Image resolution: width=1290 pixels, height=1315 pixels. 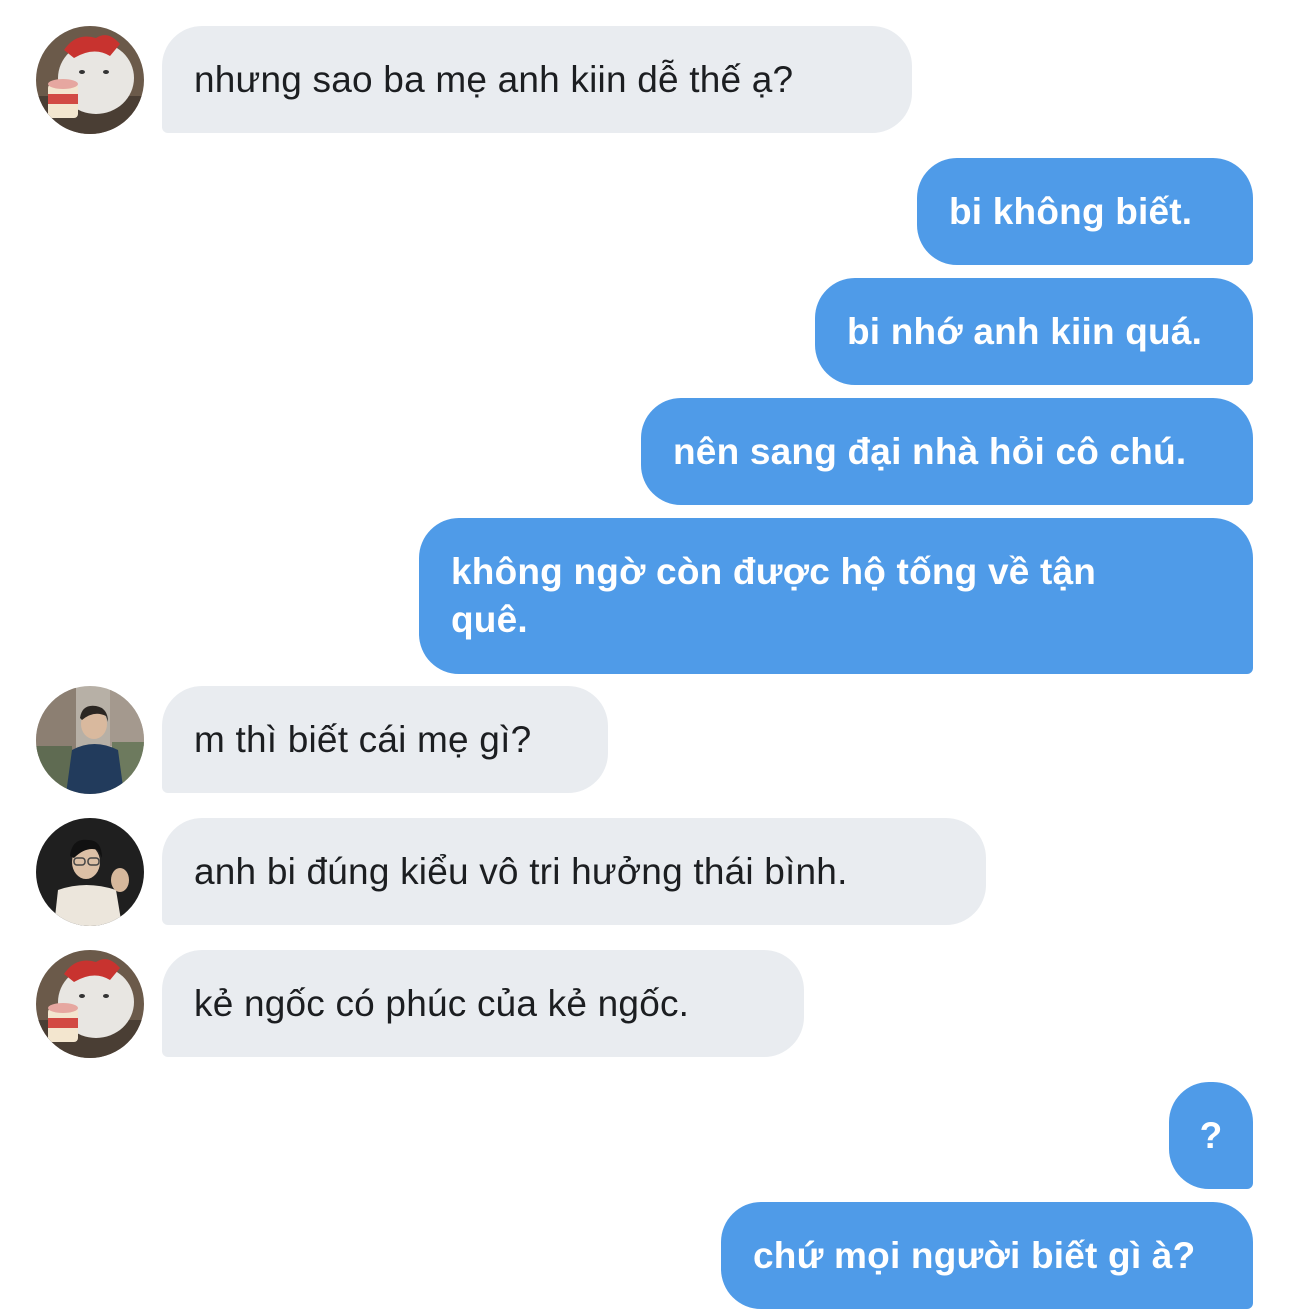 I want to click on incoming-message: anh bi đúng kiểu vô tri hưởng thái bình., so click(x=574, y=871).